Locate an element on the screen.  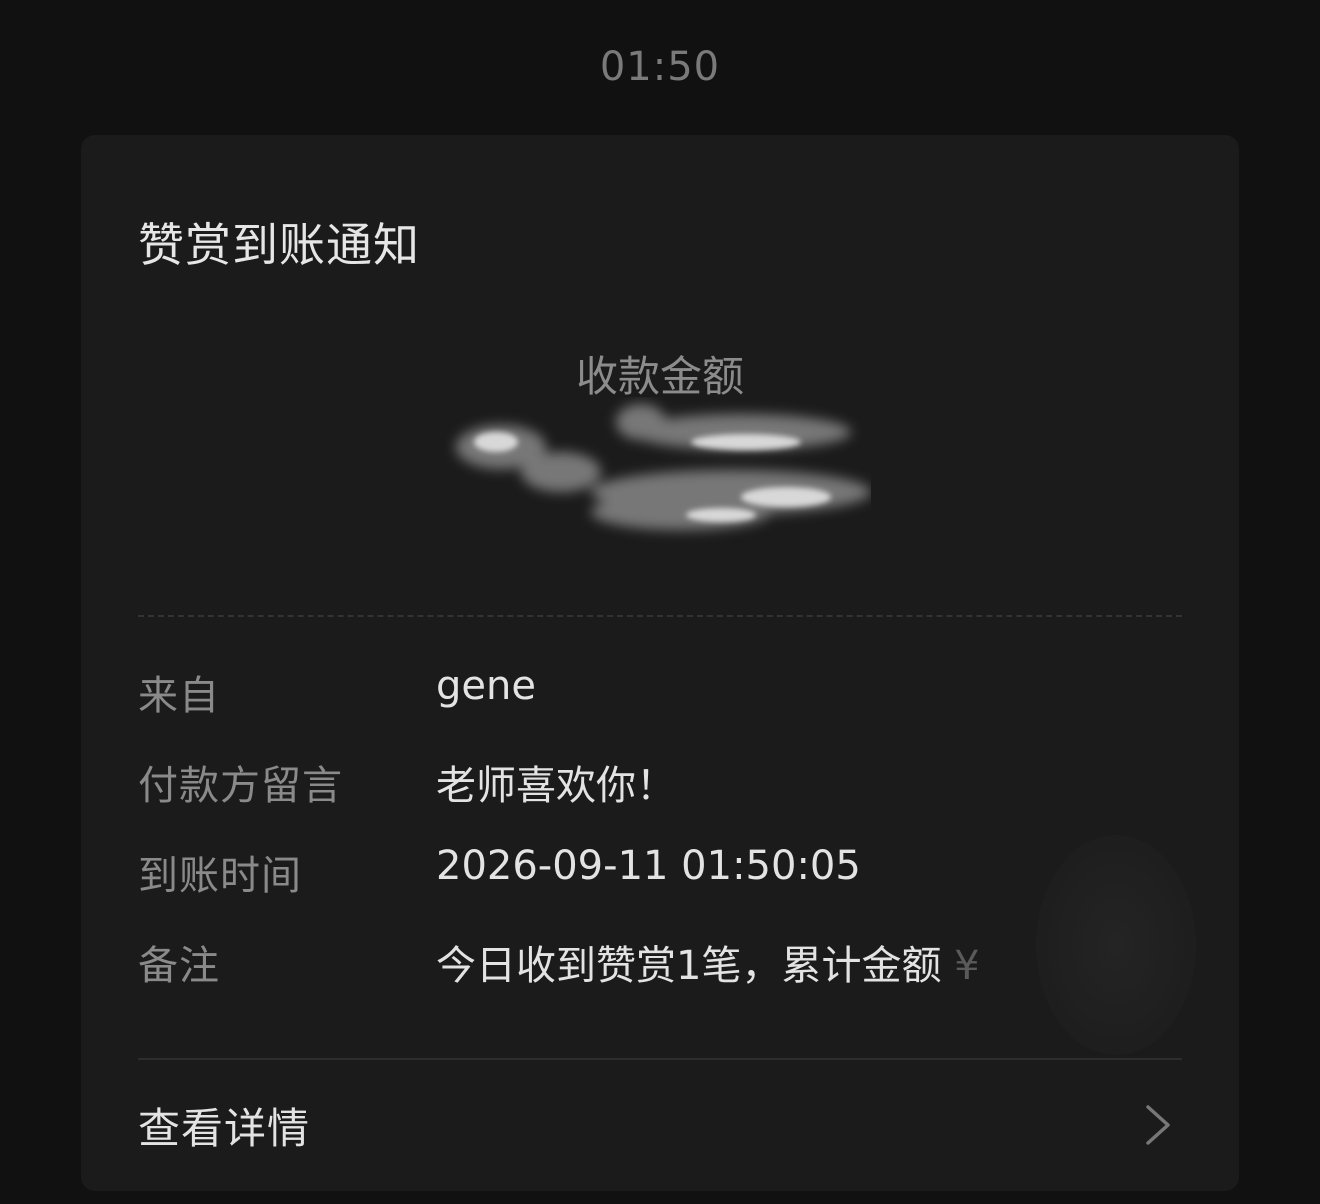
info-row-from: 来自 gene is located at coordinates (660, 693).